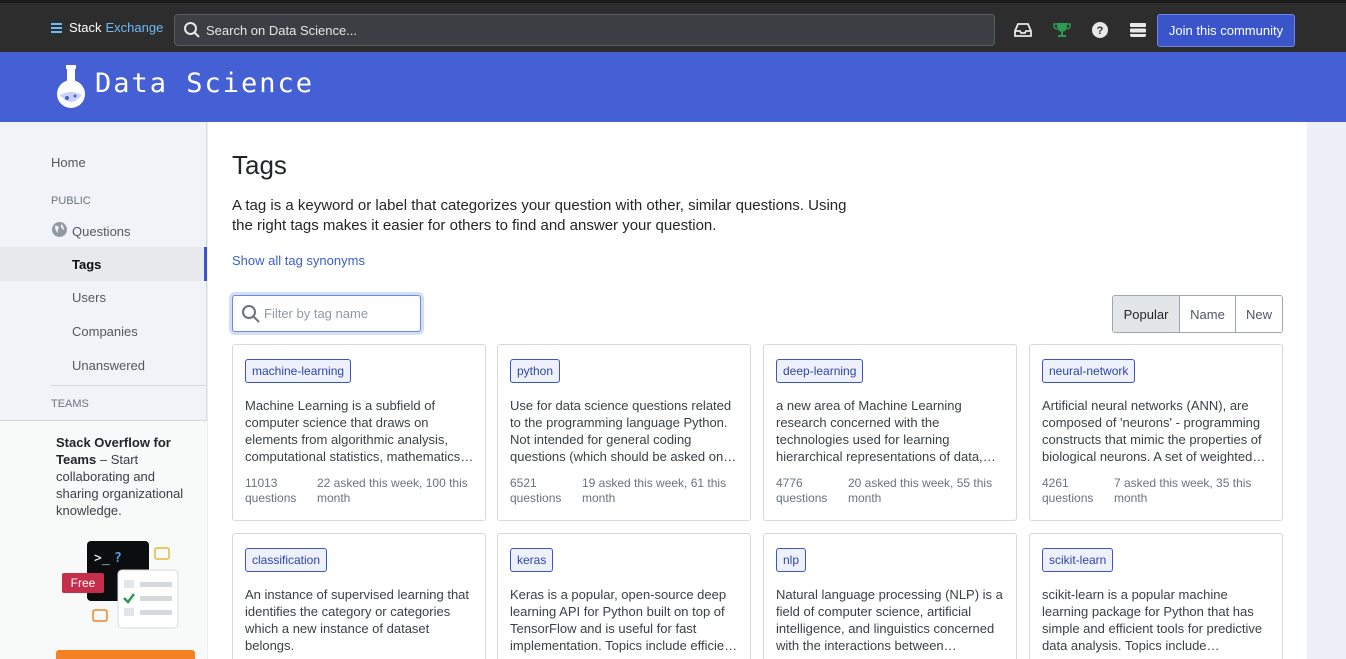 This screenshot has height=659, width=1346. I want to click on tag-activity: 7 asked this week, 35 this month, so click(1194, 491).